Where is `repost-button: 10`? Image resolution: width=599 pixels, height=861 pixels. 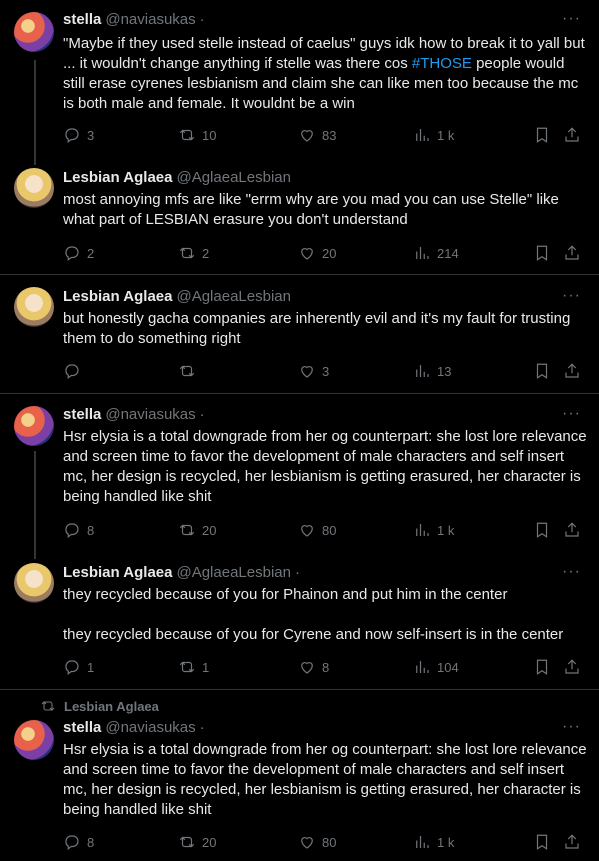 repost-button: 10 is located at coordinates (197, 135).